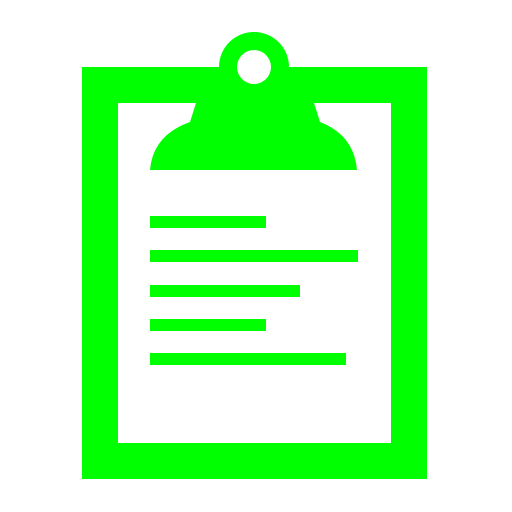 The image size is (512, 512). Describe the element at coordinates (254, 67) in the screenshot. I see `clip-ring-hole` at that location.